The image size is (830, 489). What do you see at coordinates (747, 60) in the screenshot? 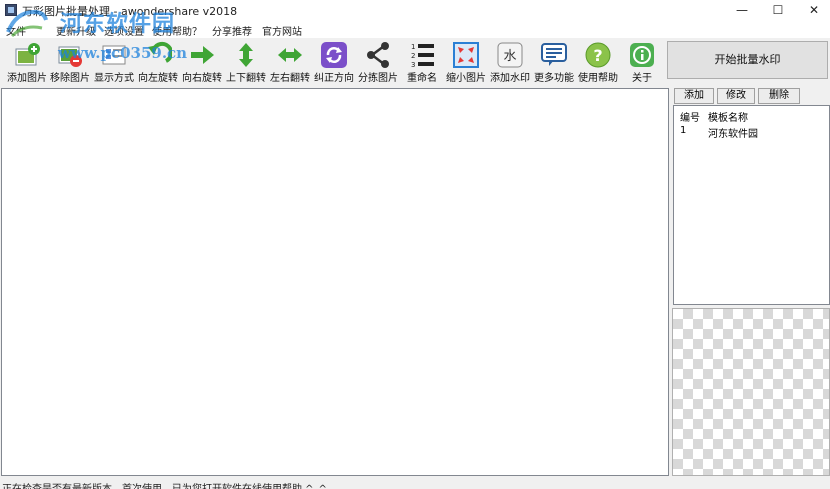
I see `start-batch-watermark-button: 开始批量水印` at bounding box center [747, 60].